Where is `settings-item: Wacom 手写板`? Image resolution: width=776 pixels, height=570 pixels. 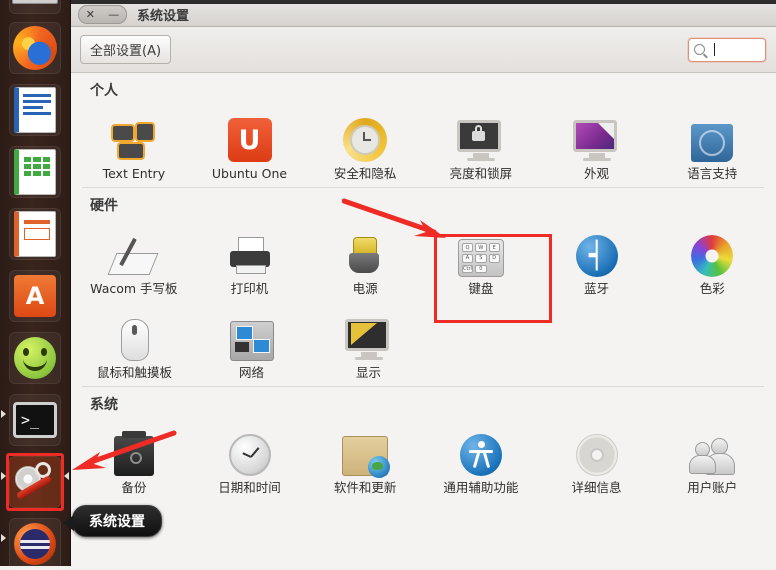 settings-item: Wacom 手写板 is located at coordinates (134, 258).